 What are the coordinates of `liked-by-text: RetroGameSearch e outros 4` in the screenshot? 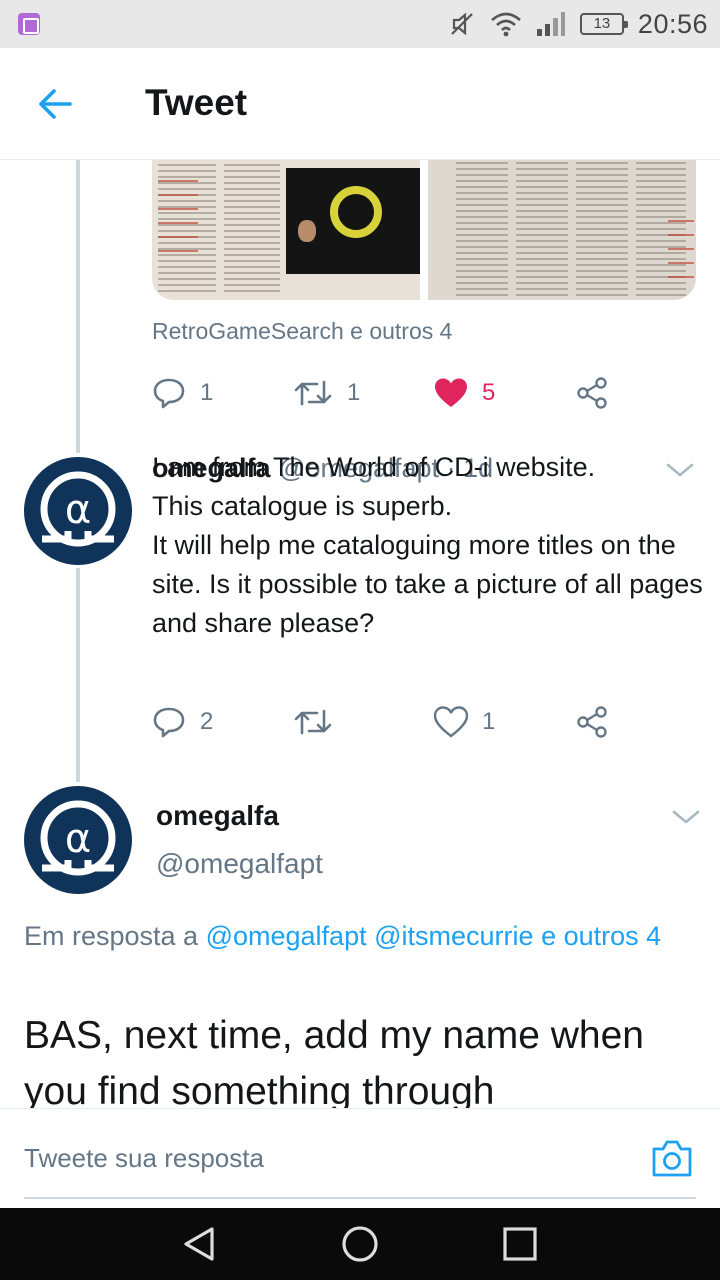 It's located at (302, 331).